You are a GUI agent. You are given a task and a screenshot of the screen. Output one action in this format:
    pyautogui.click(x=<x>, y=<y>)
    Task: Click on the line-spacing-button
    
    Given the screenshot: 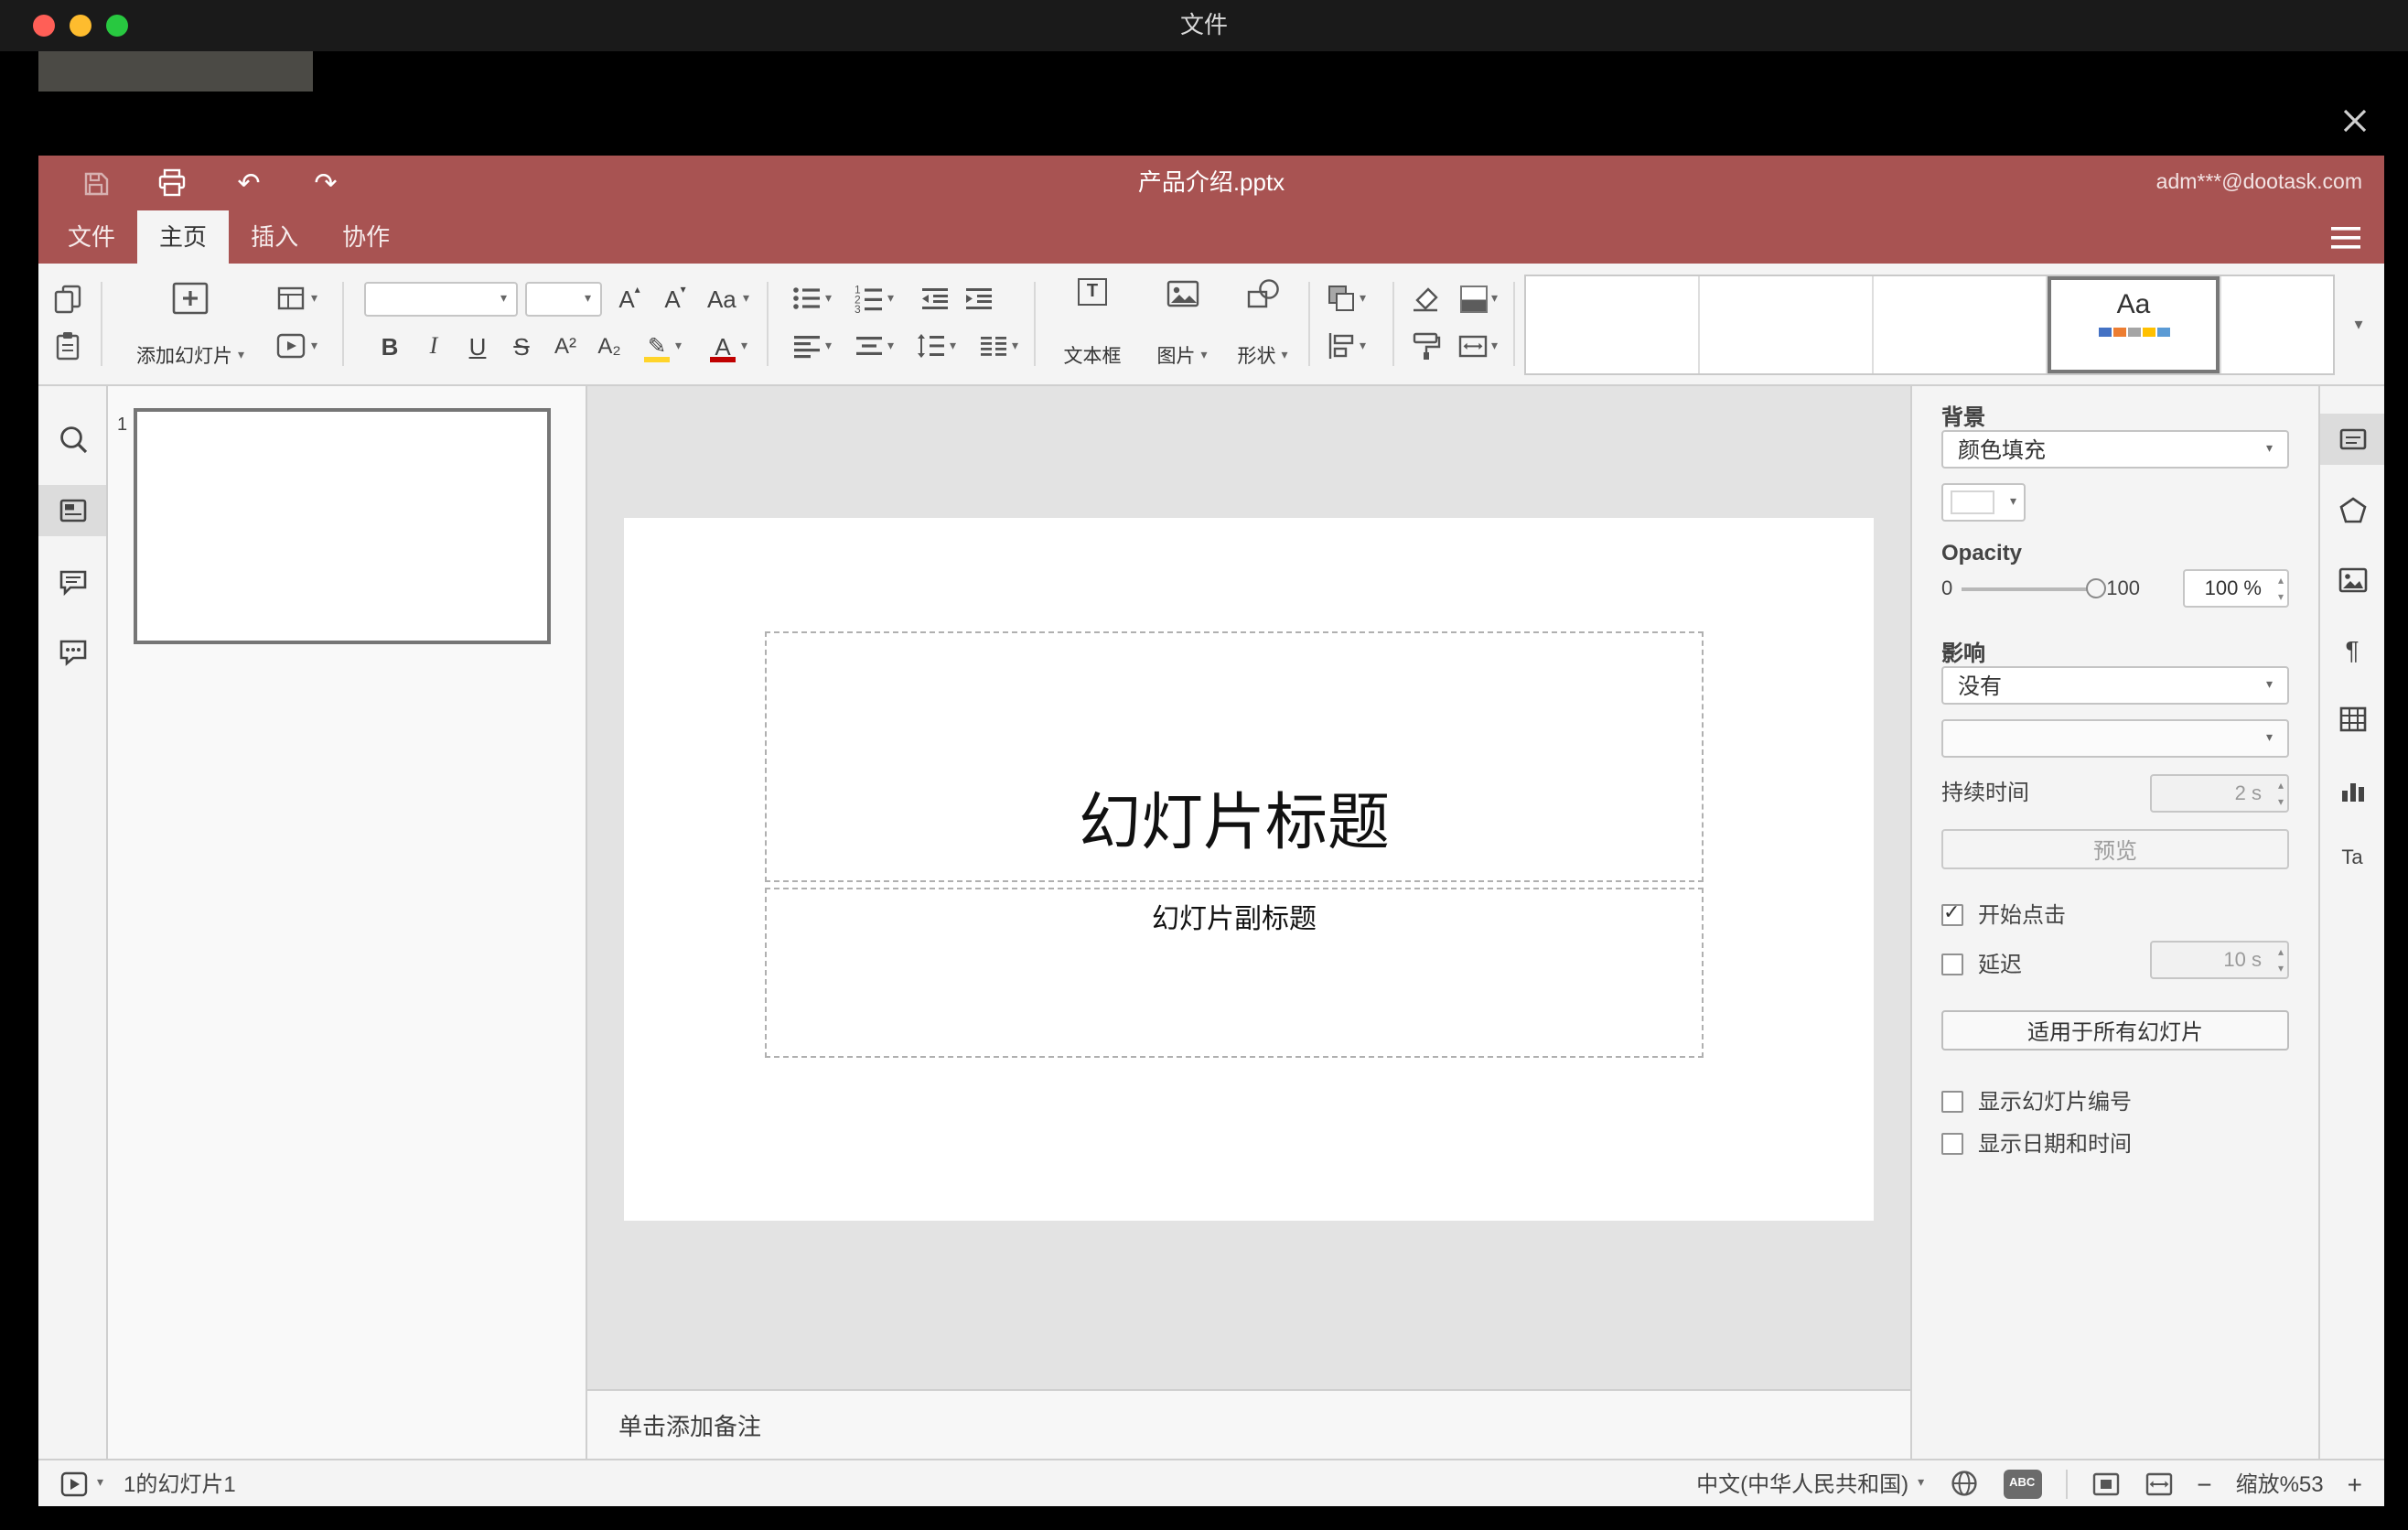 What is the action you would take?
    pyautogui.click(x=931, y=346)
    